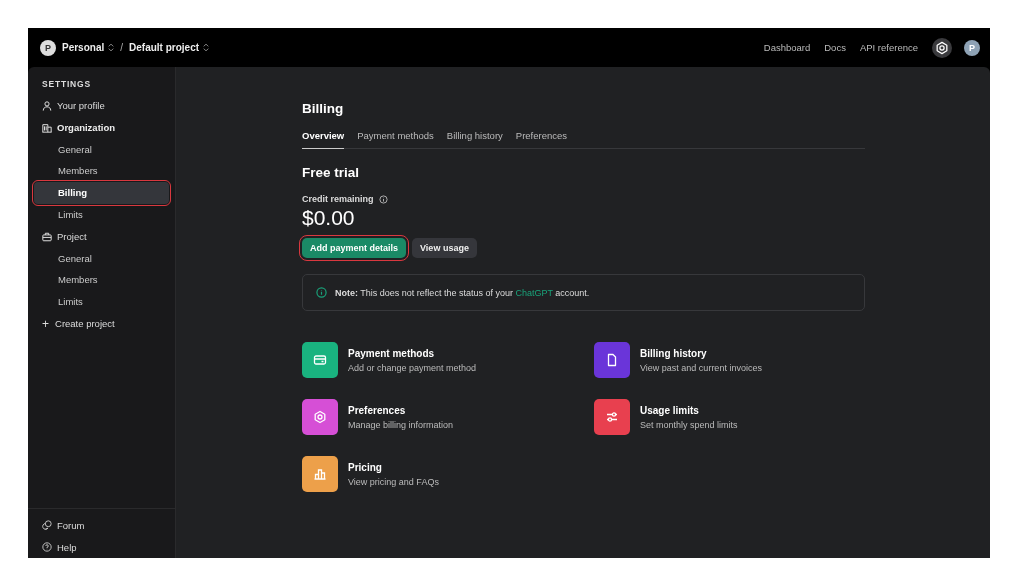 The image size is (1024, 588). Describe the element at coordinates (462, 292) in the screenshot. I see `note-text: Note: This does not reflect the status of your ChatGPT account.` at that location.